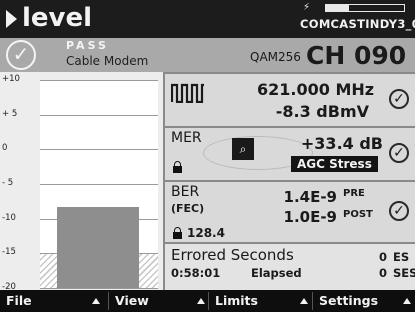 This screenshot has height=312, width=415. I want to click on level-value: -8.3 dBmV, so click(322, 111).